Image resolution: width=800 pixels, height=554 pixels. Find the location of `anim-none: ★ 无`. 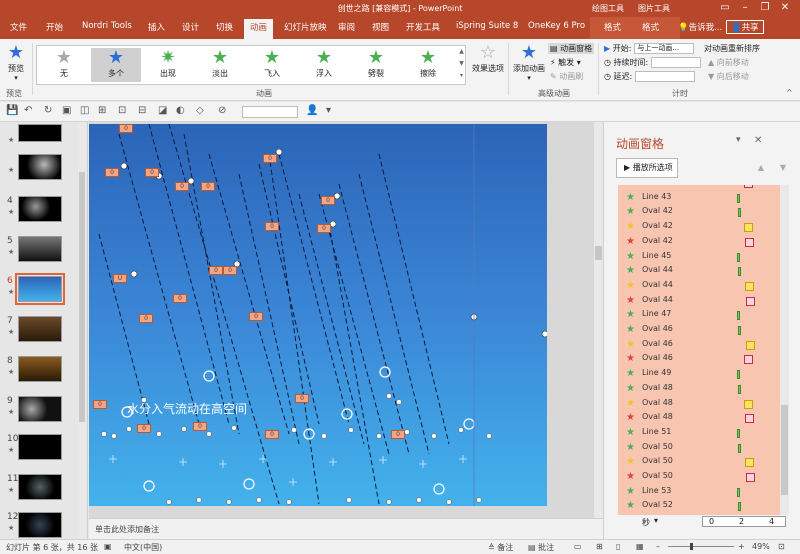

anim-none: ★ 无 is located at coordinates (64, 63).